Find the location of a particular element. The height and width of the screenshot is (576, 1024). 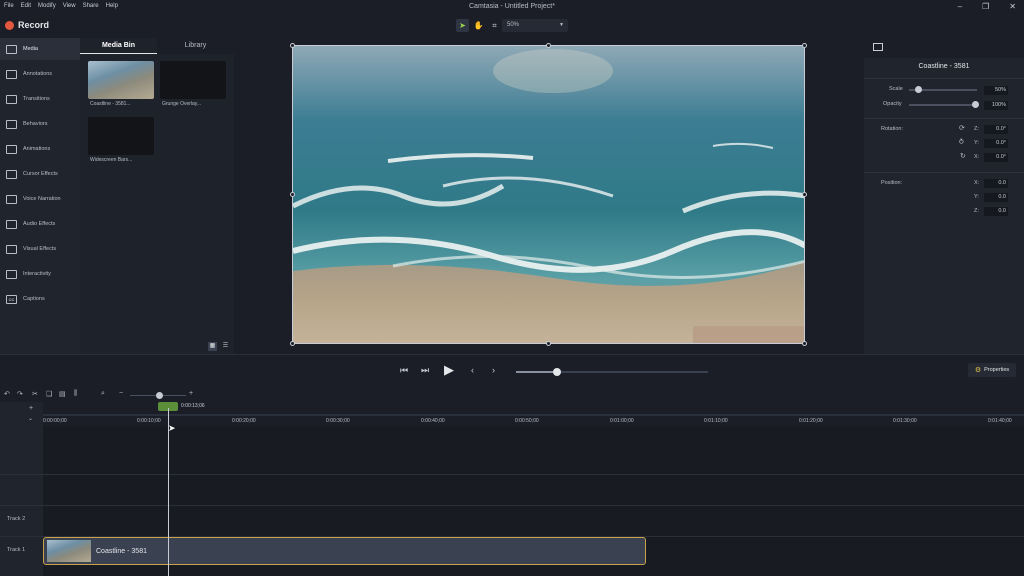

redo-icon: ↷ is located at coordinates (20, 394).